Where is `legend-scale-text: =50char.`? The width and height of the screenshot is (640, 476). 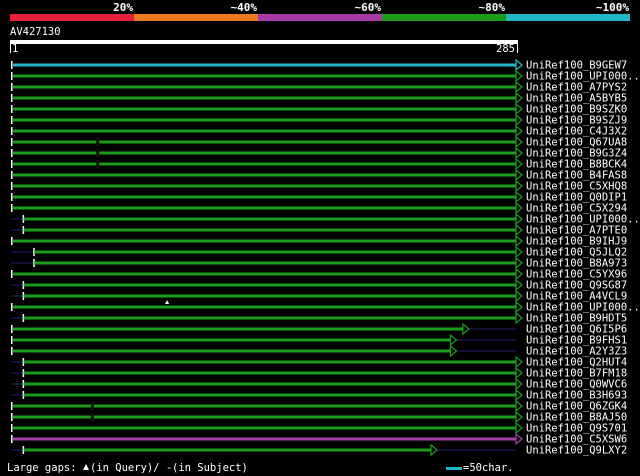
legend-scale-text: =50char. is located at coordinates (488, 468).